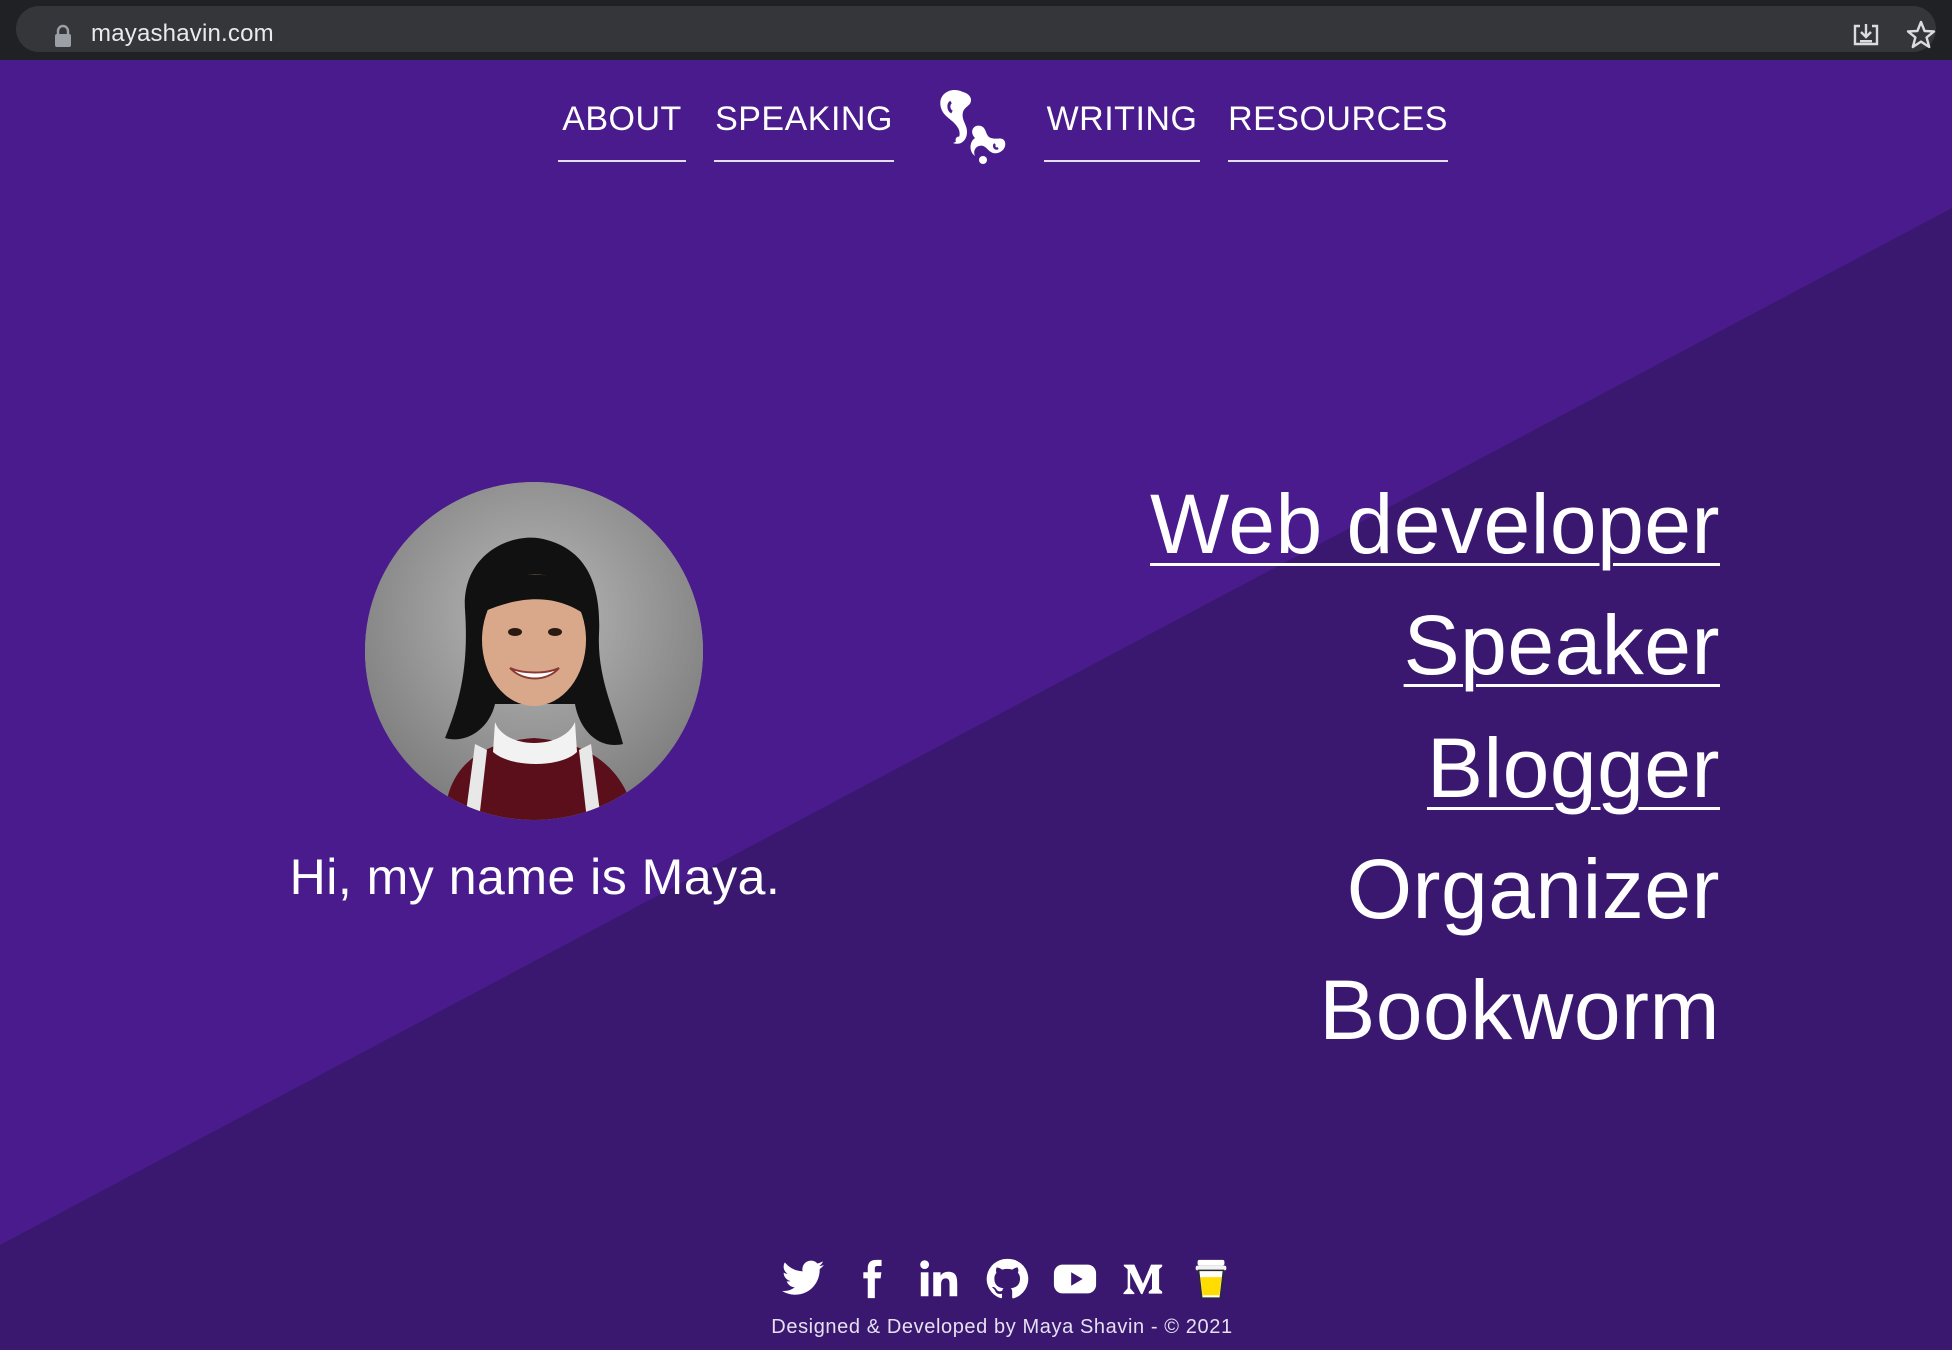 This screenshot has width=1952, height=1350. Describe the element at coordinates (182, 34) in the screenshot. I see `url-text: mayashavin.com` at that location.